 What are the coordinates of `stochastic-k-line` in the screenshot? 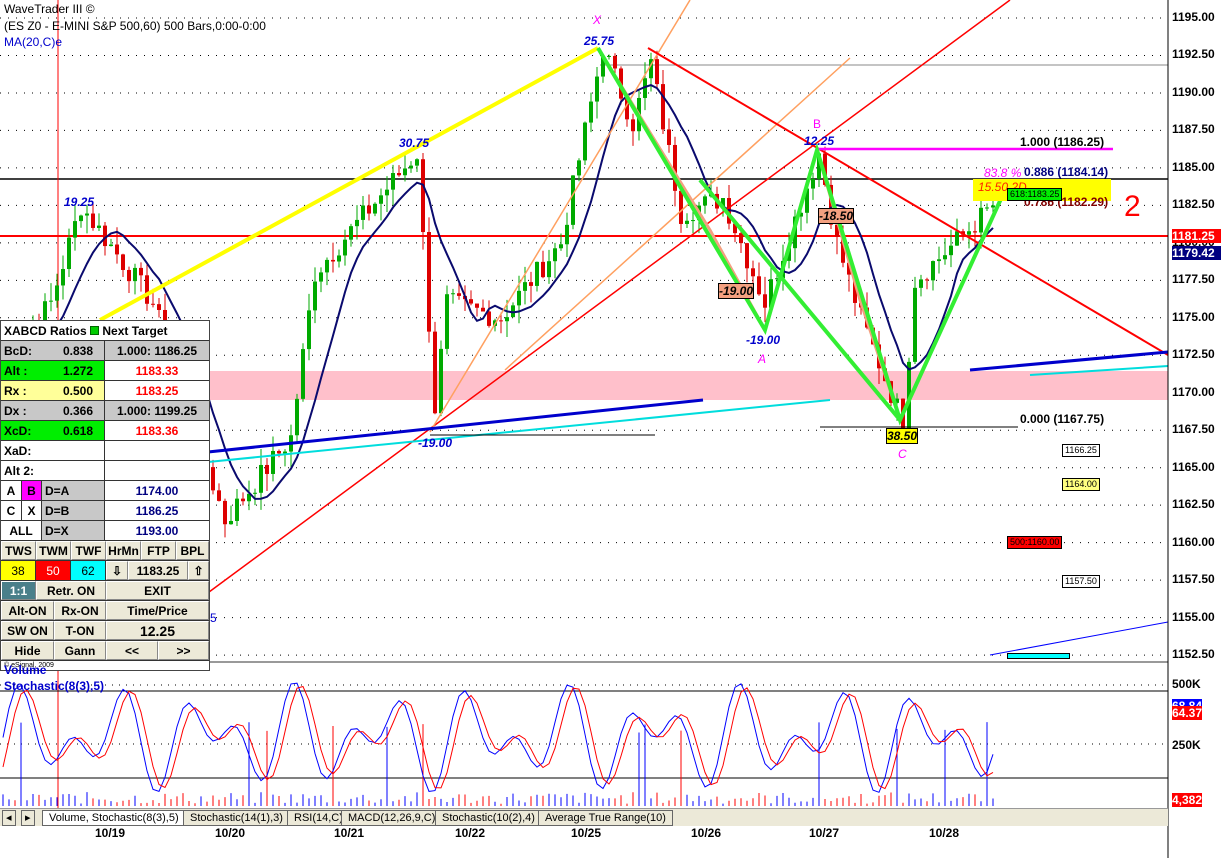 It's located at (498, 737).